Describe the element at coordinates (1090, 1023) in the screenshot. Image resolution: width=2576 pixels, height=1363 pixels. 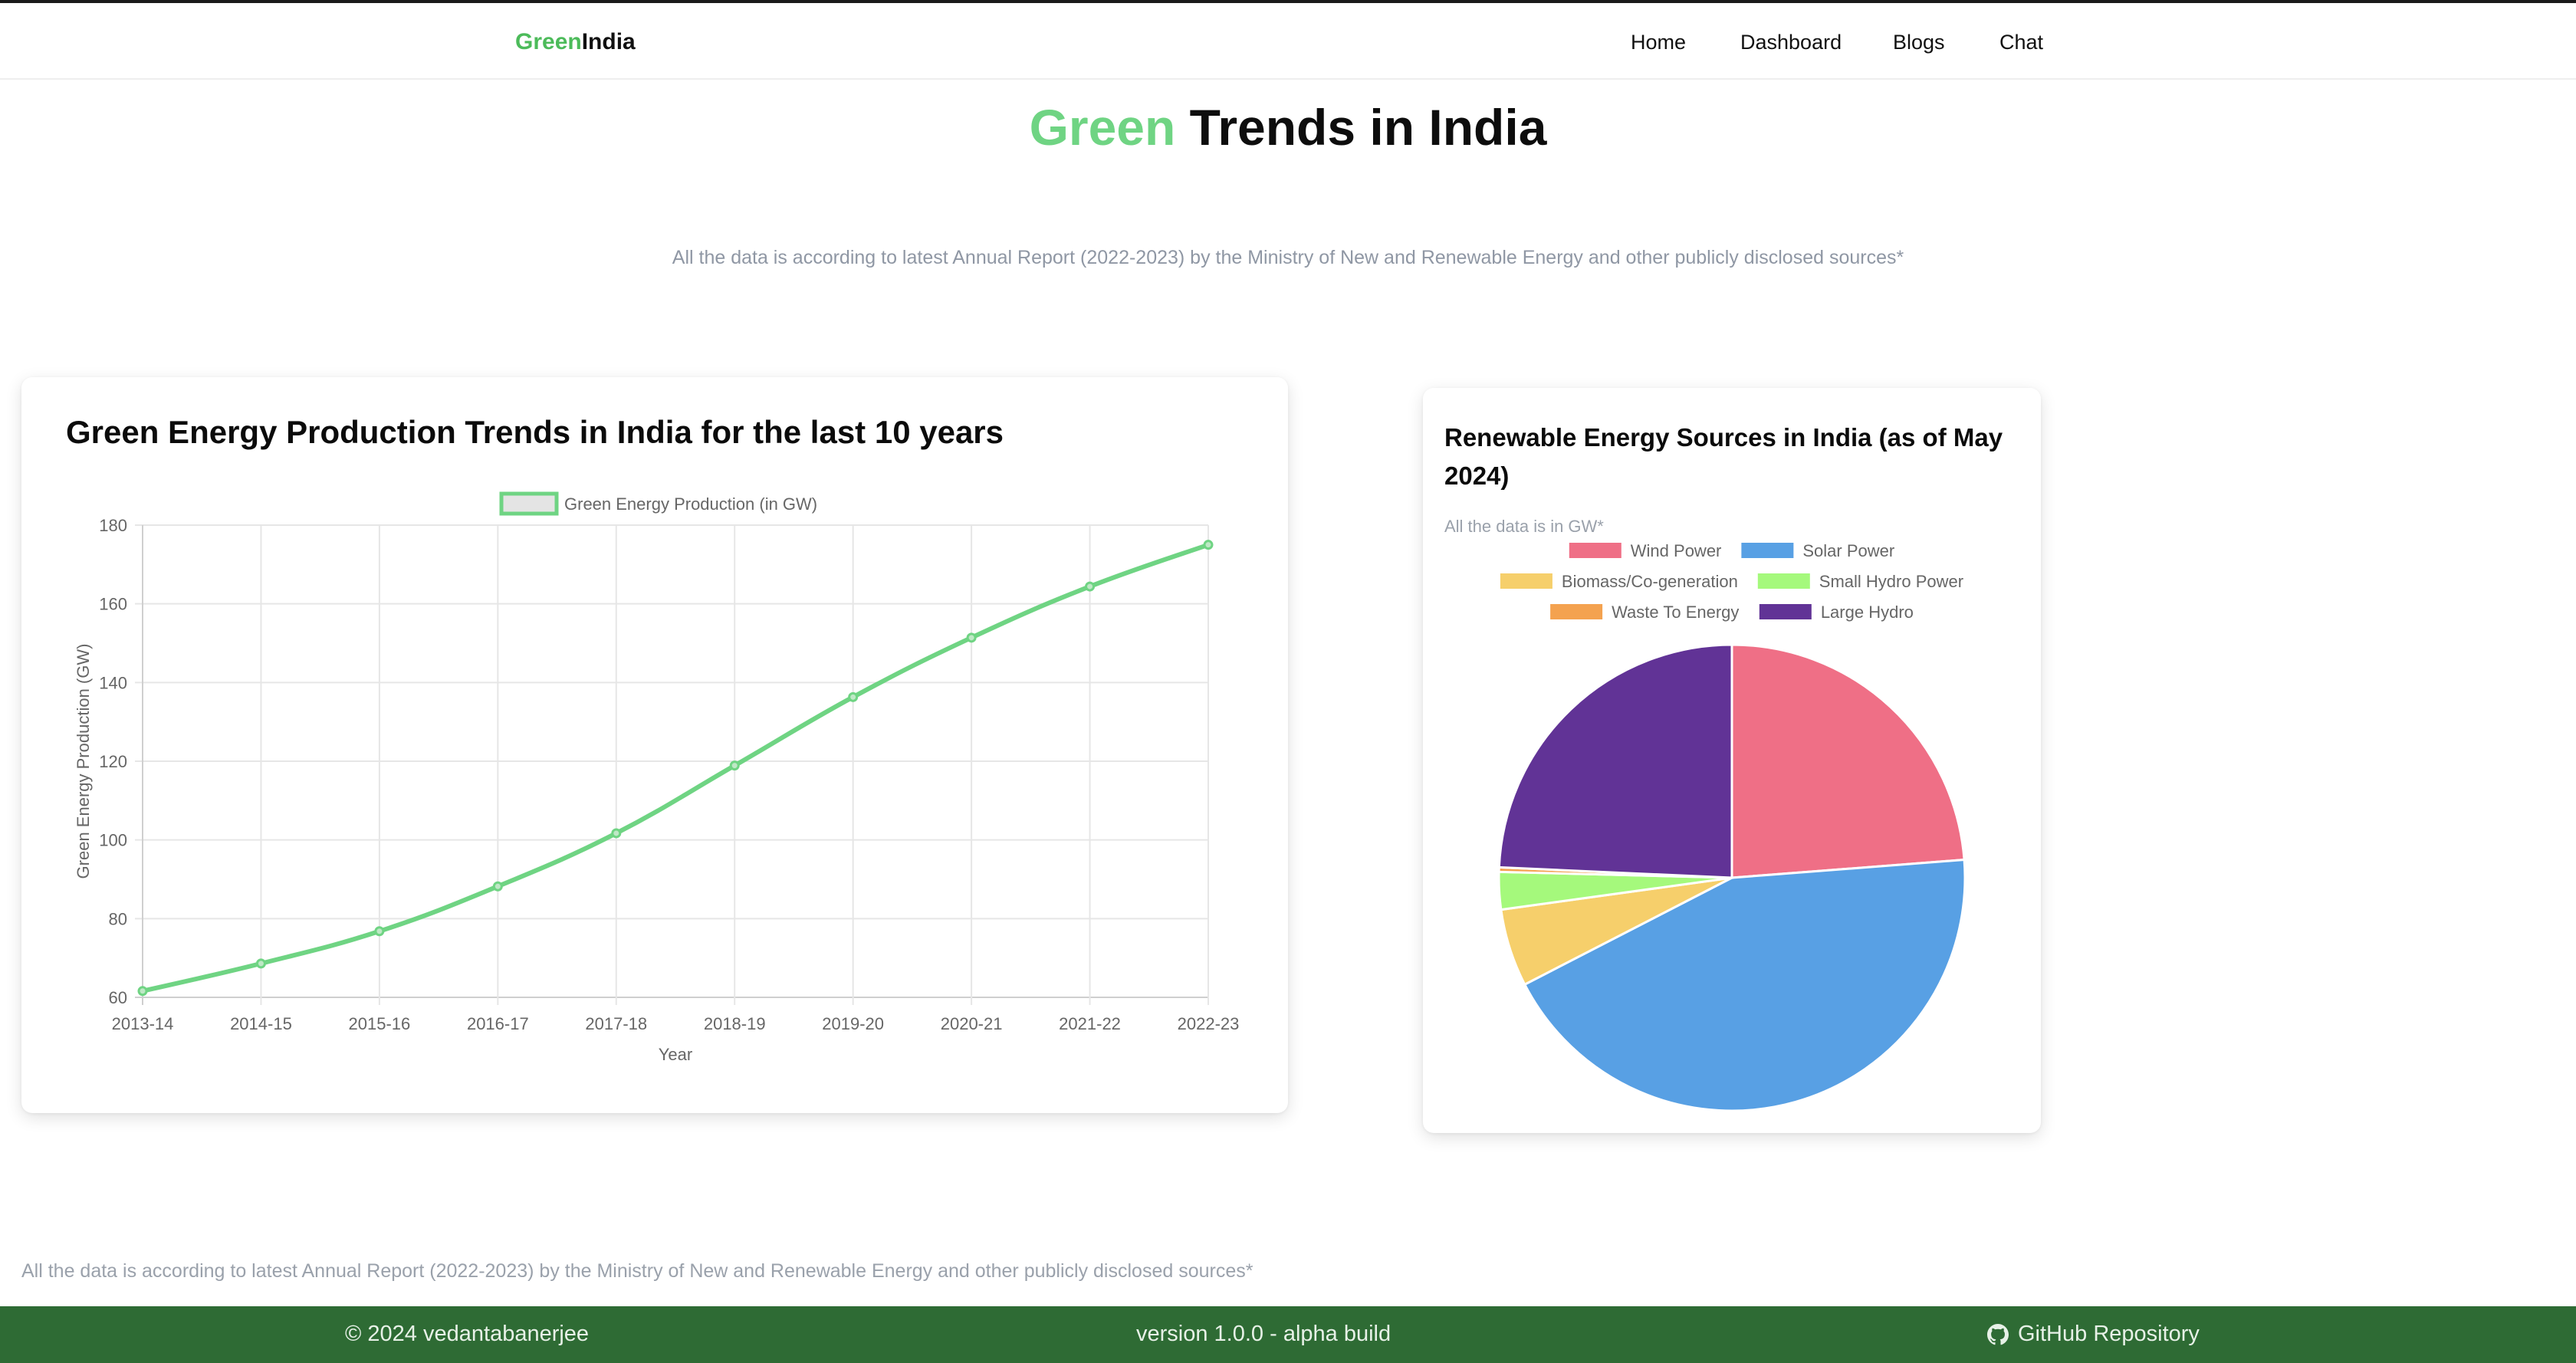
I see `x-tick-label: 2021-22` at that location.